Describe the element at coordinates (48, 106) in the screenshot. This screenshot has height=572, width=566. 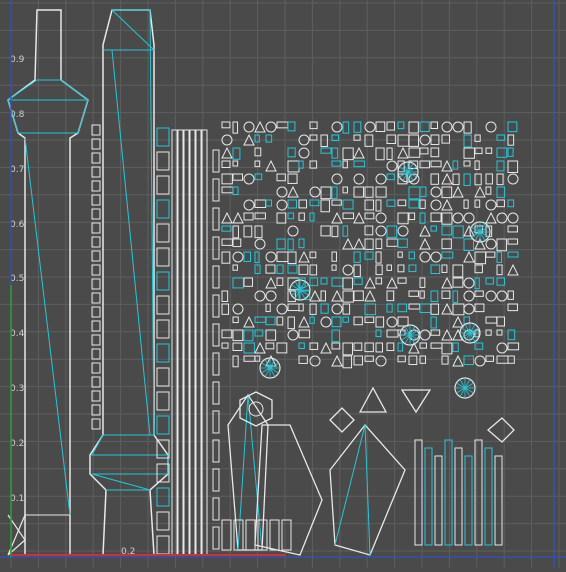
I see `triangle-edges` at that location.